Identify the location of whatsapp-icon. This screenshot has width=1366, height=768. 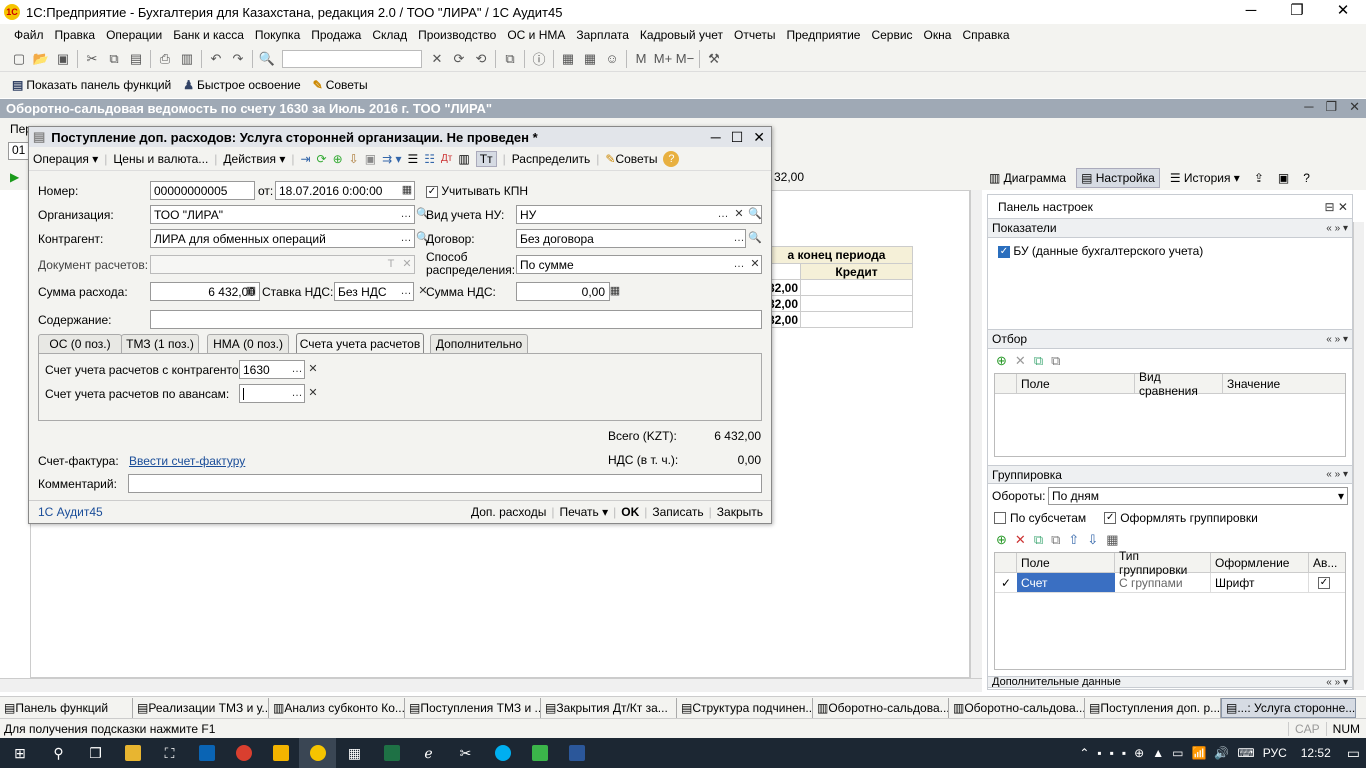
(539, 753).